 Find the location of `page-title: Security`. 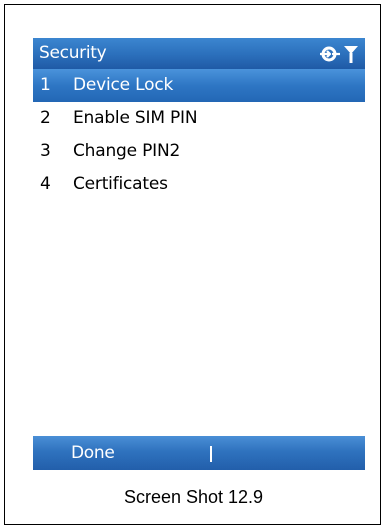

page-title: Security is located at coordinates (73, 53).